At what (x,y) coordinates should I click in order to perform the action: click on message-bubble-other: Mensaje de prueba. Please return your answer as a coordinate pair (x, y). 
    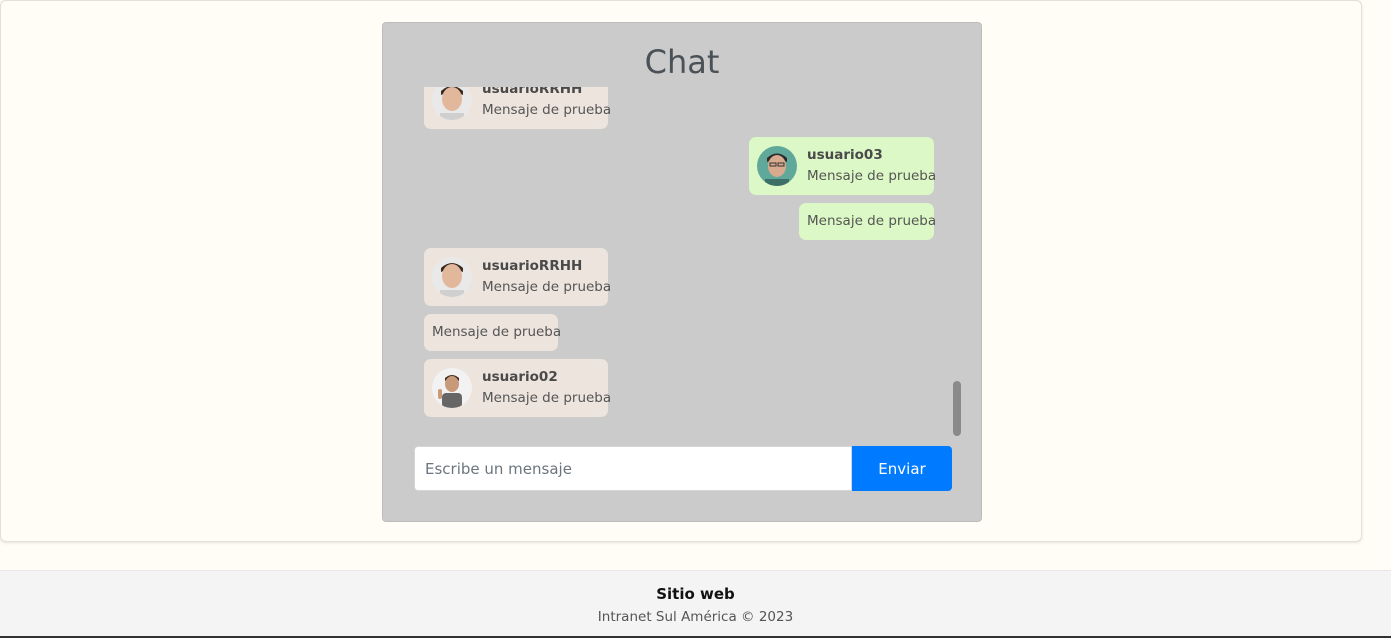
    Looking at the image, I should click on (493, 332).